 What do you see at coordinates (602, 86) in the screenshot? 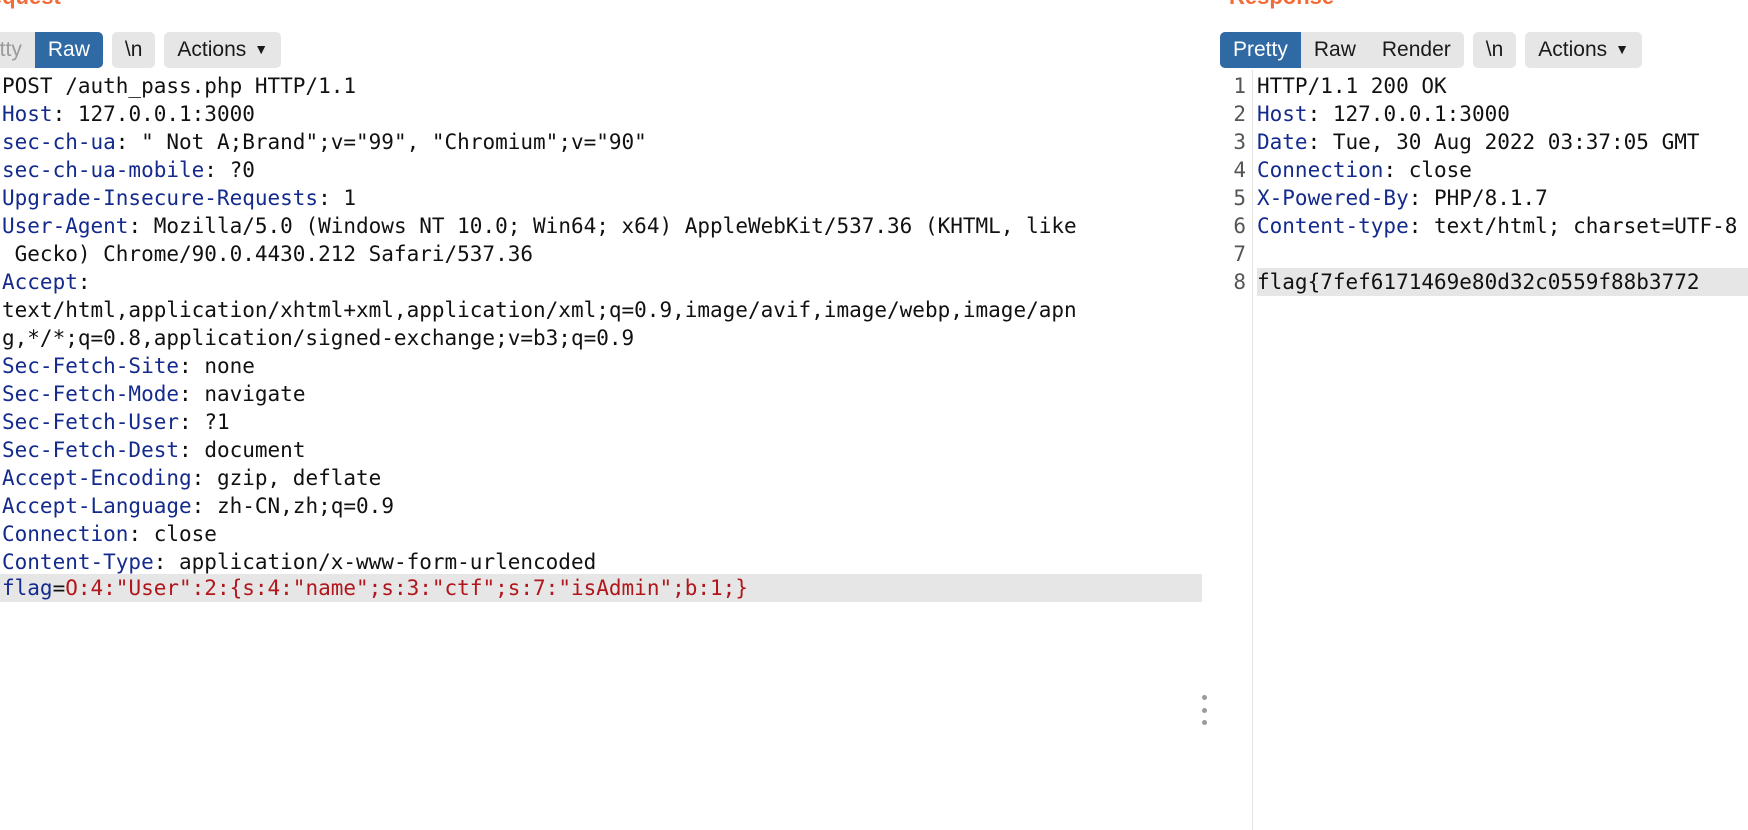
I see `code-line: POST /auth_pass.php HTTP/1.1` at bounding box center [602, 86].